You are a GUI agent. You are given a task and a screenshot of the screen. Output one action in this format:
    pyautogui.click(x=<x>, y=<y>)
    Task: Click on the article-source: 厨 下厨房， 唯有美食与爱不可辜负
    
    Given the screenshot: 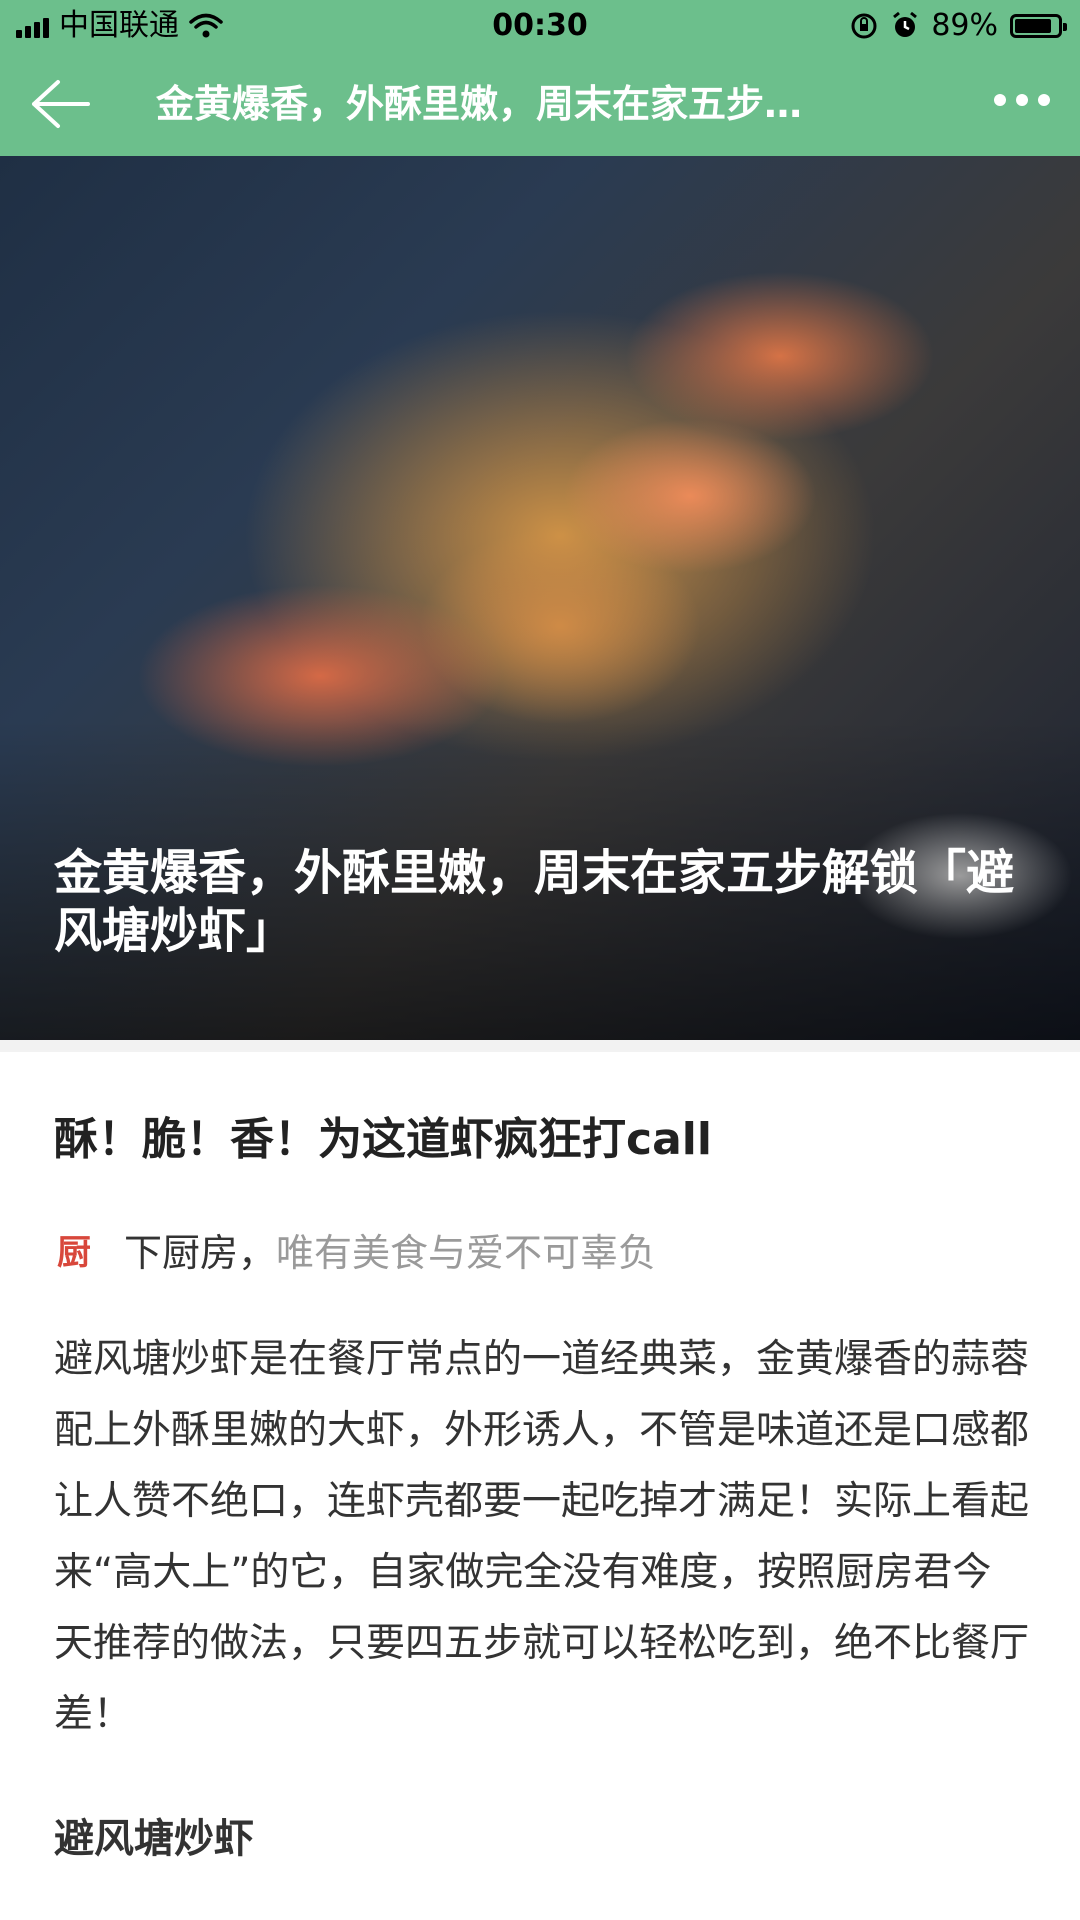 What is the action you would take?
    pyautogui.click(x=542, y=1253)
    